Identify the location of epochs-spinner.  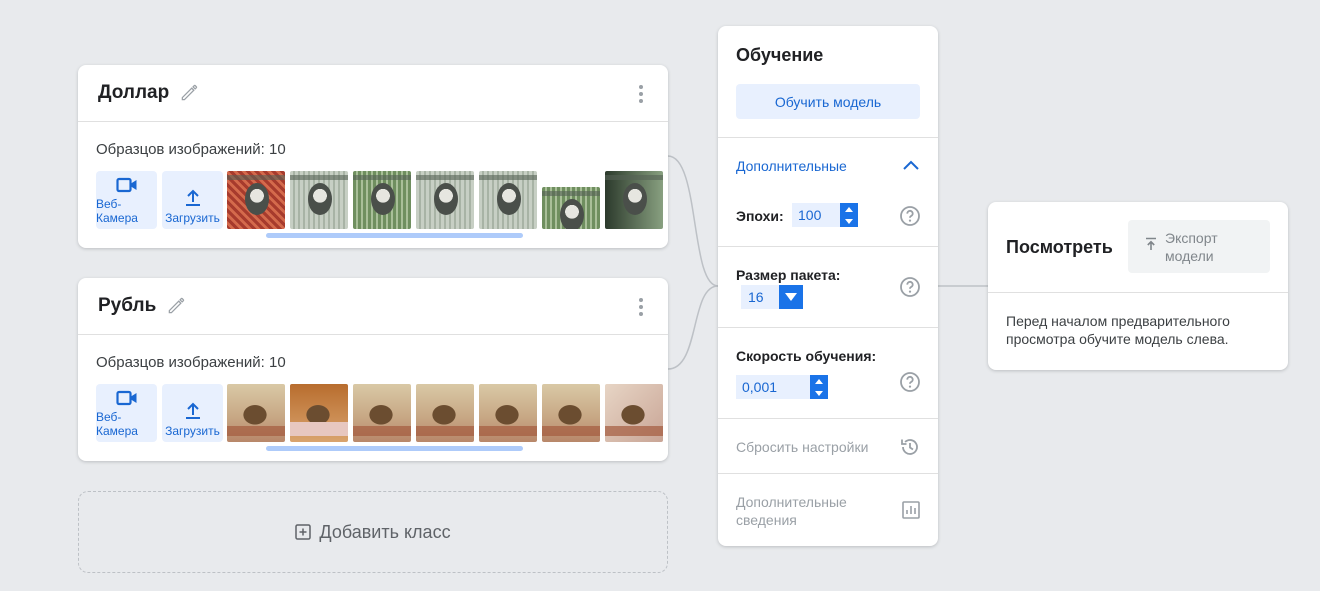
(849, 215).